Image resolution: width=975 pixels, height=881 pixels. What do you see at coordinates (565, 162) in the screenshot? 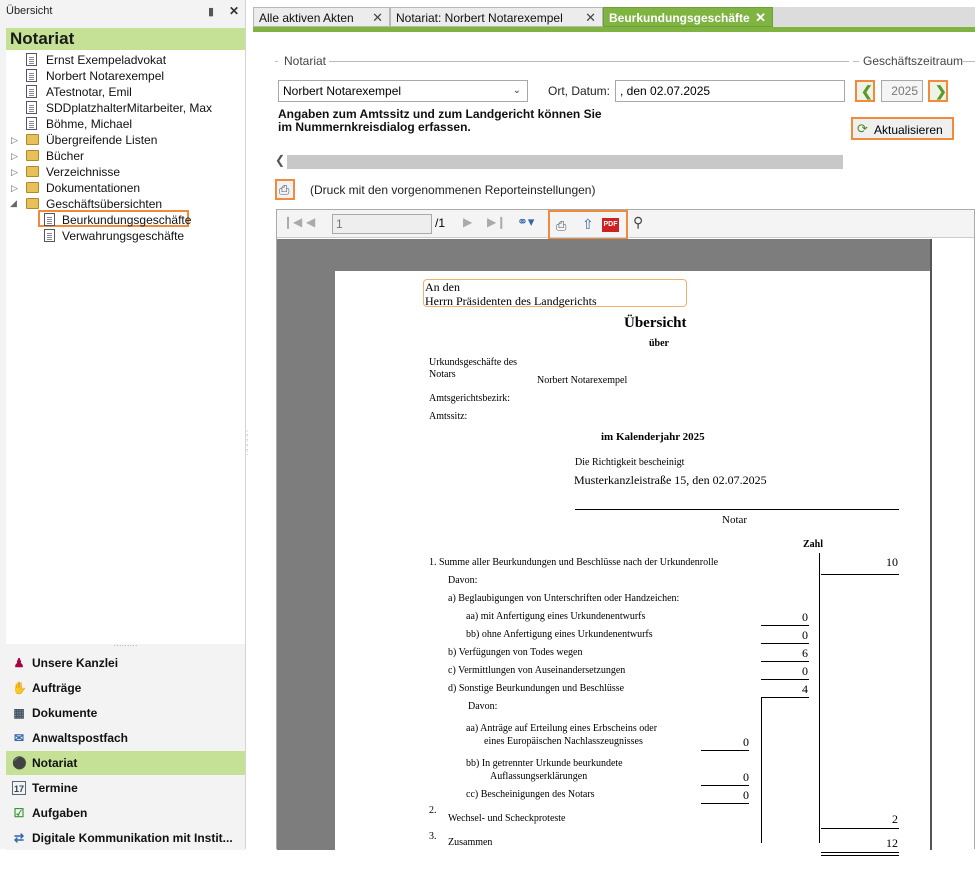
I see `scroll-thumb` at bounding box center [565, 162].